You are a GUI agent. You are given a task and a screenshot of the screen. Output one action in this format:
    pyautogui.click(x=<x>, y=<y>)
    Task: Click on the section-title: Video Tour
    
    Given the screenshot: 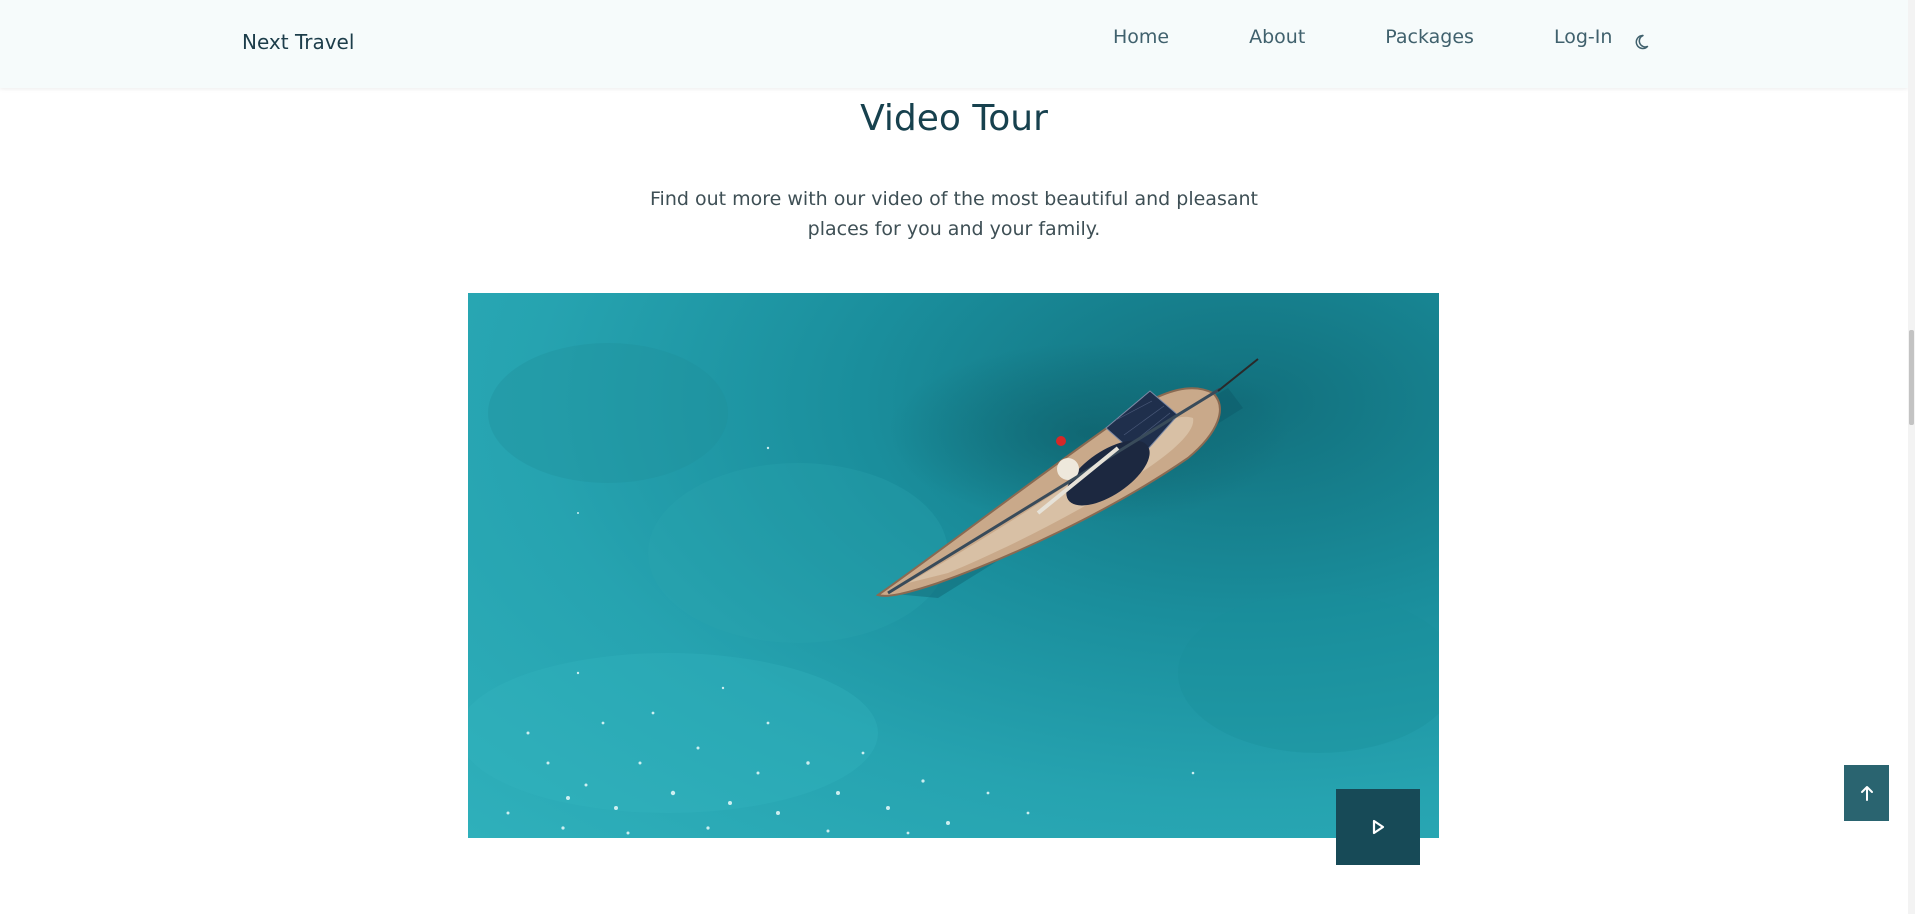 What is the action you would take?
    pyautogui.click(x=954, y=118)
    